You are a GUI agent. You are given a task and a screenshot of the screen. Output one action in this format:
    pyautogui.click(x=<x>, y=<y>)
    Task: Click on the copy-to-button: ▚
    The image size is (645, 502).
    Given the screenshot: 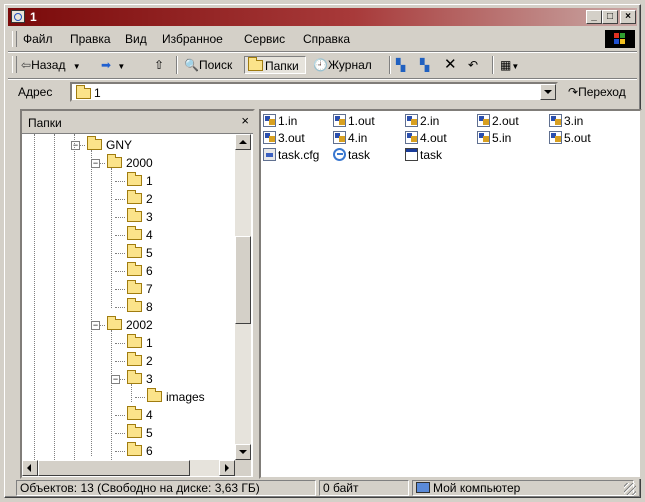 What is the action you would take?
    pyautogui.click(x=424, y=65)
    